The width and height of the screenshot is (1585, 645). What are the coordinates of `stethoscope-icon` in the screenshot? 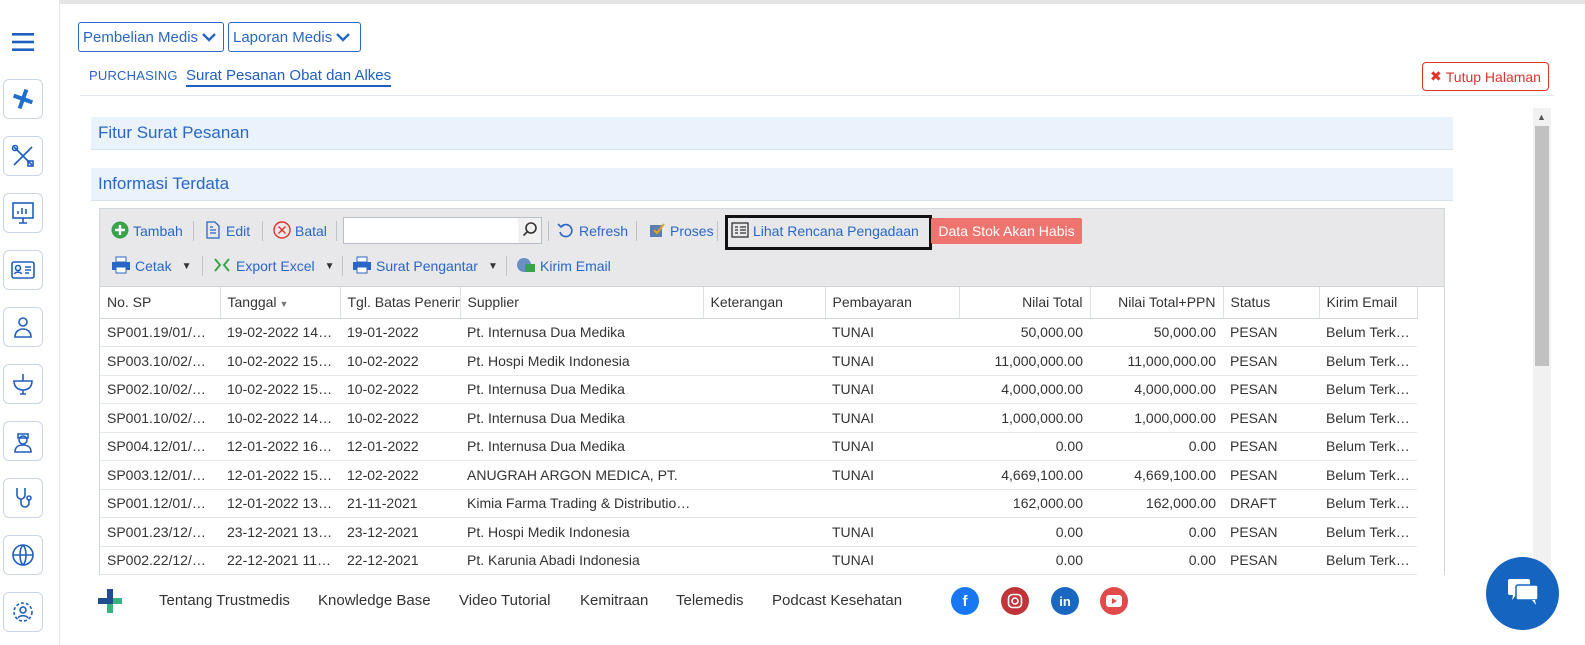 It's located at (23, 498).